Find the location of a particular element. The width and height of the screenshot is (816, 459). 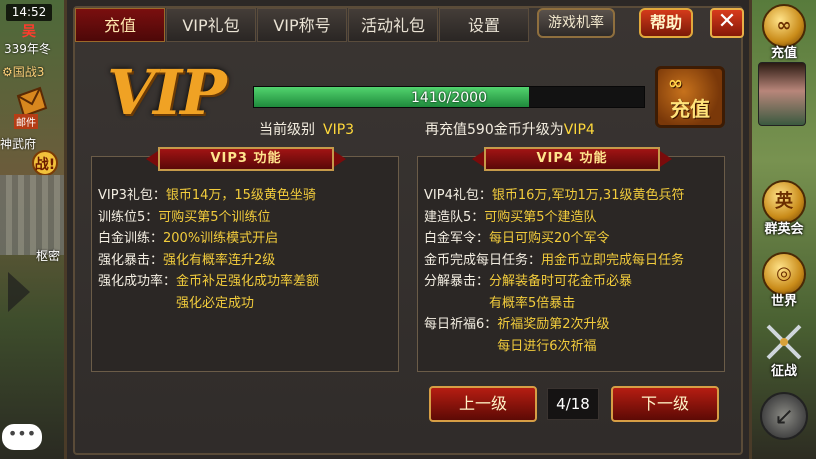

faction-label: 吴 is located at coordinates (29, 32).